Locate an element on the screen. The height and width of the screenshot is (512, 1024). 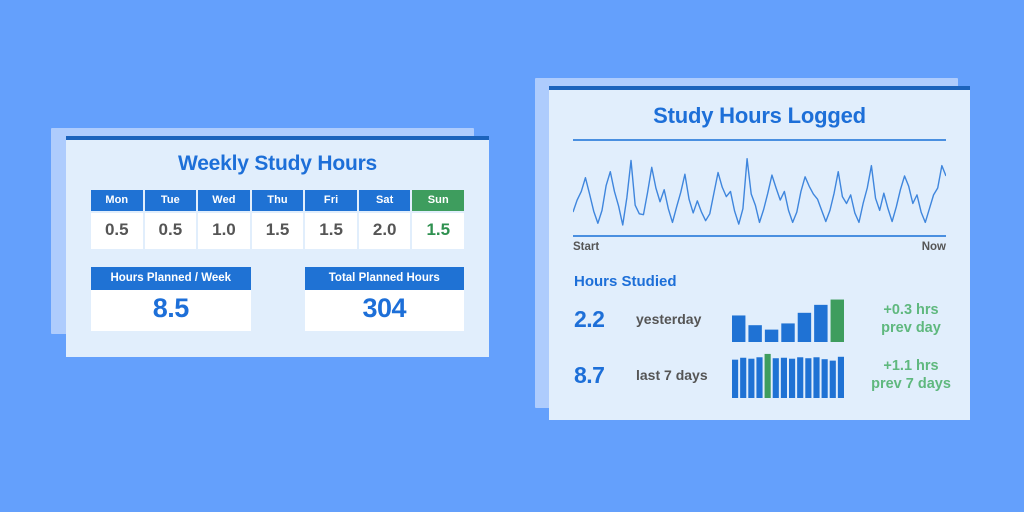
day-header-fri: Fri is located at coordinates (331, 200).